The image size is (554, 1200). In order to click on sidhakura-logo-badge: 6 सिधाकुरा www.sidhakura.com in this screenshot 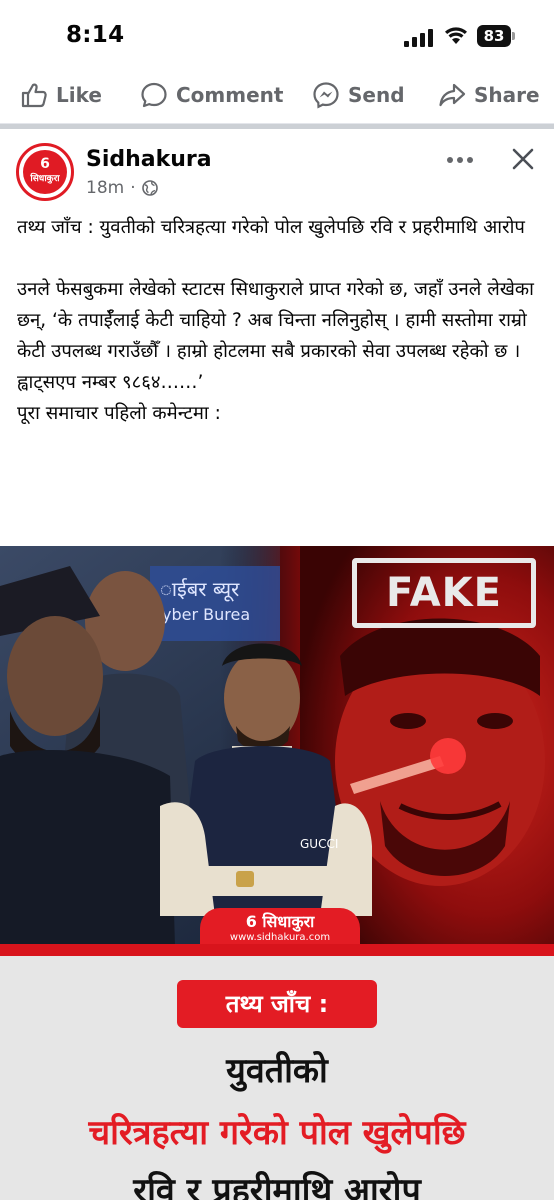, I will do `click(280, 927)`.